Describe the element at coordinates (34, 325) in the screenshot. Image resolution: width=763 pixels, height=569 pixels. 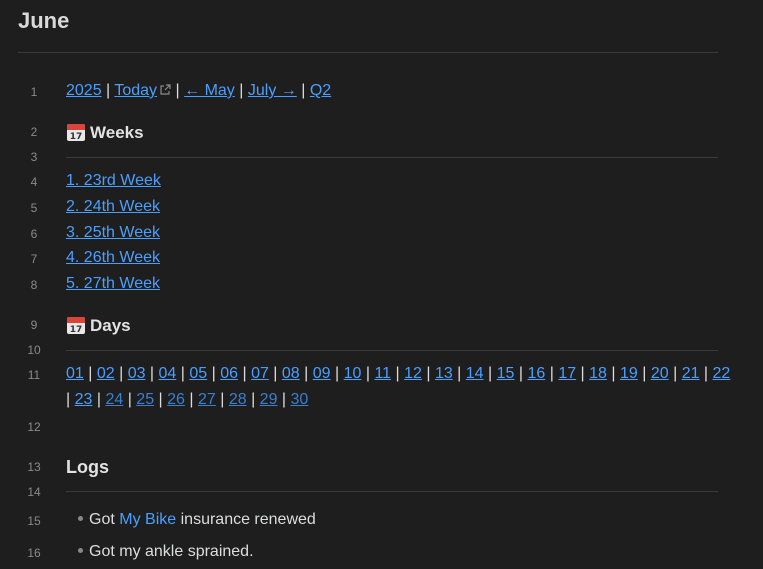
I see `line-number: 9` at that location.